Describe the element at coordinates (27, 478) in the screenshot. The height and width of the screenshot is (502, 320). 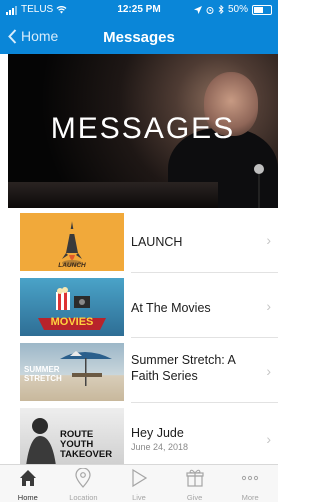
I see `home-icon` at that location.